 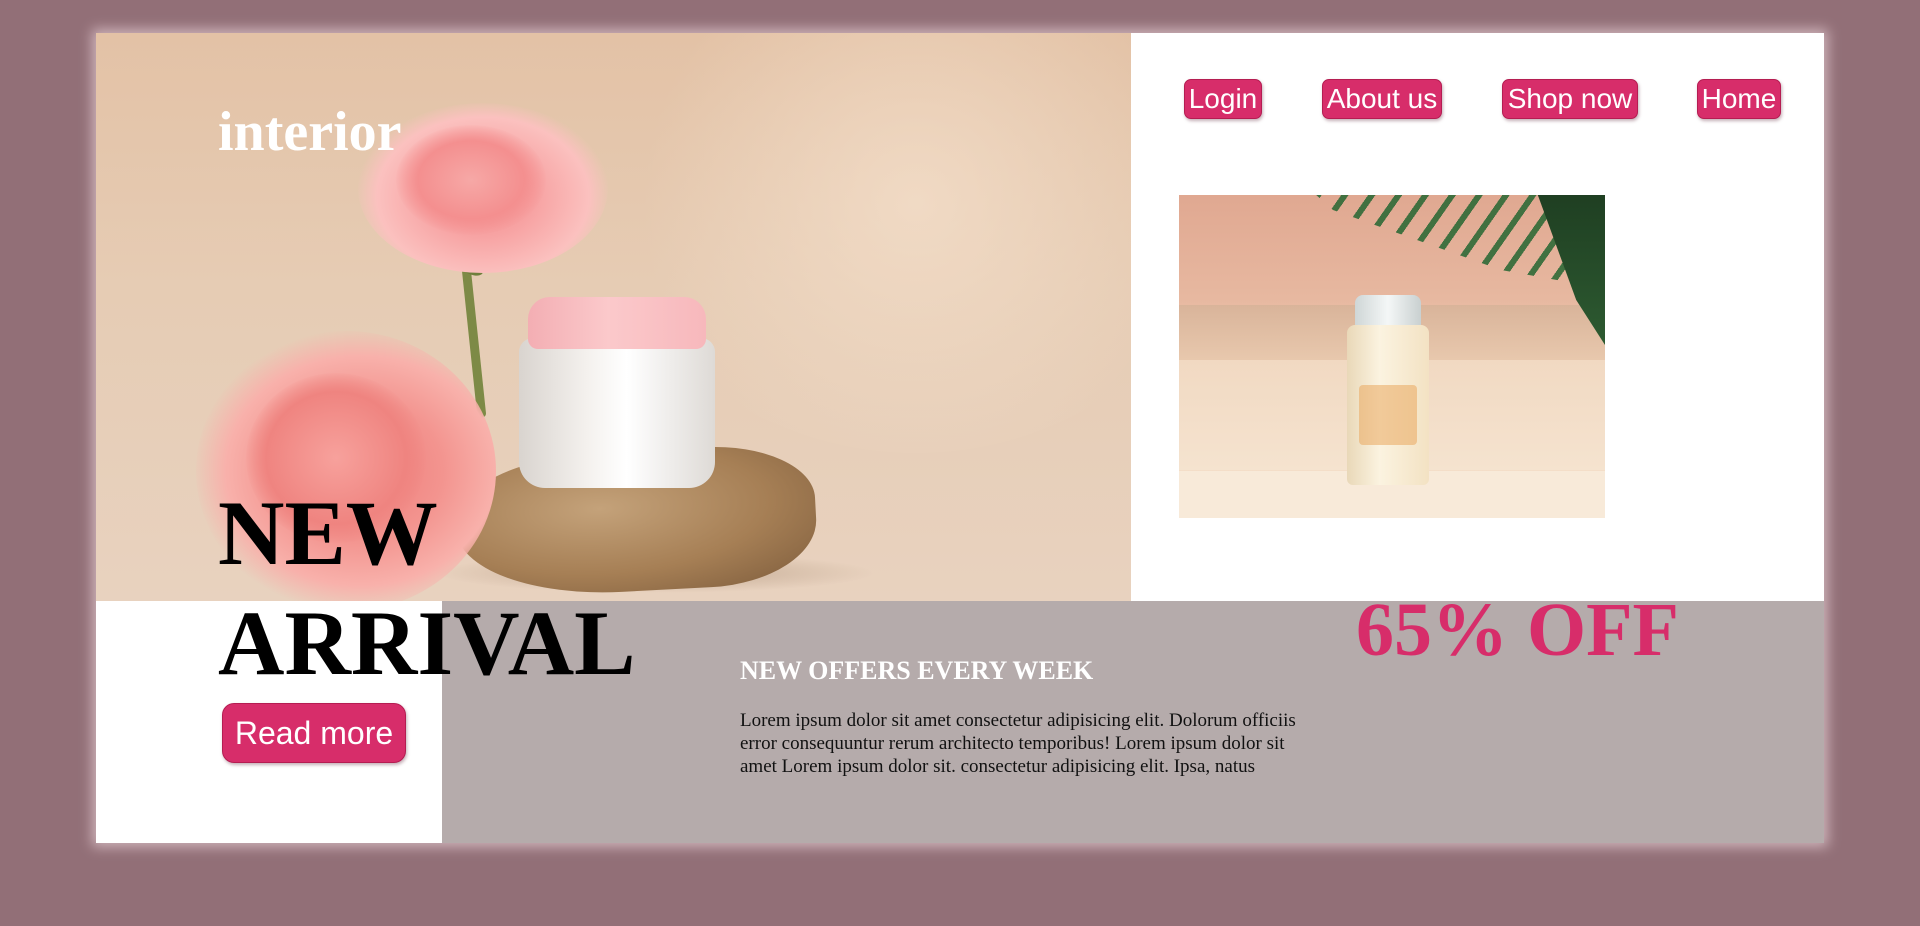 I want to click on nav-about-us-button: About us, so click(x=1382, y=99).